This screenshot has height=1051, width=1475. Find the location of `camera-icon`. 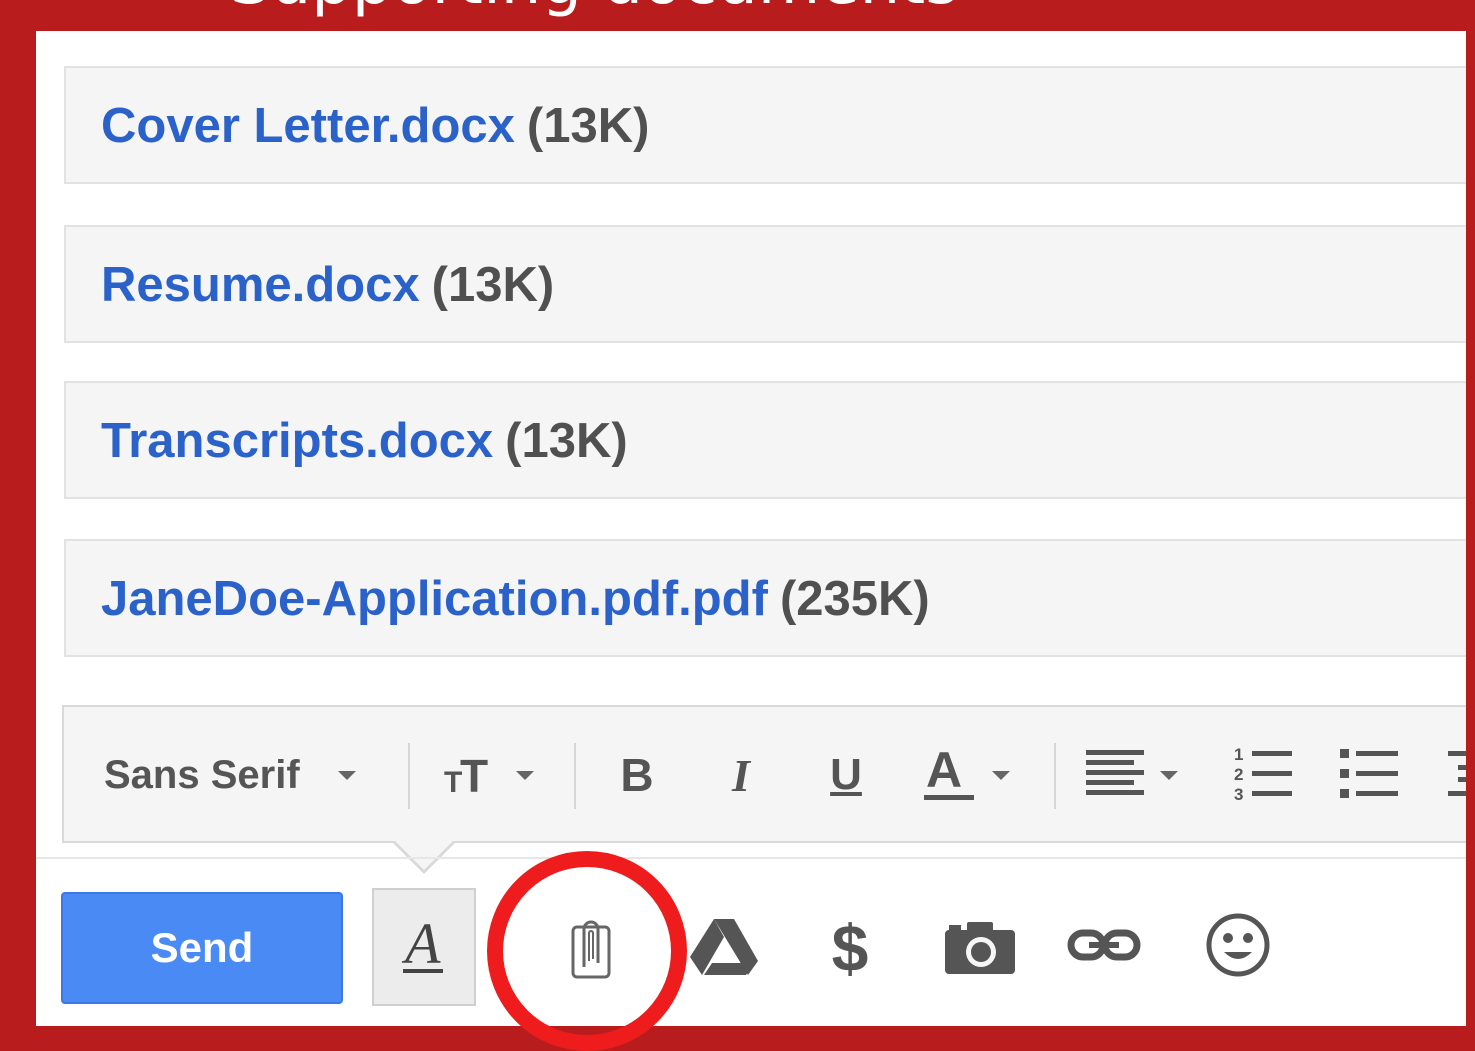

camera-icon is located at coordinates (980, 949).